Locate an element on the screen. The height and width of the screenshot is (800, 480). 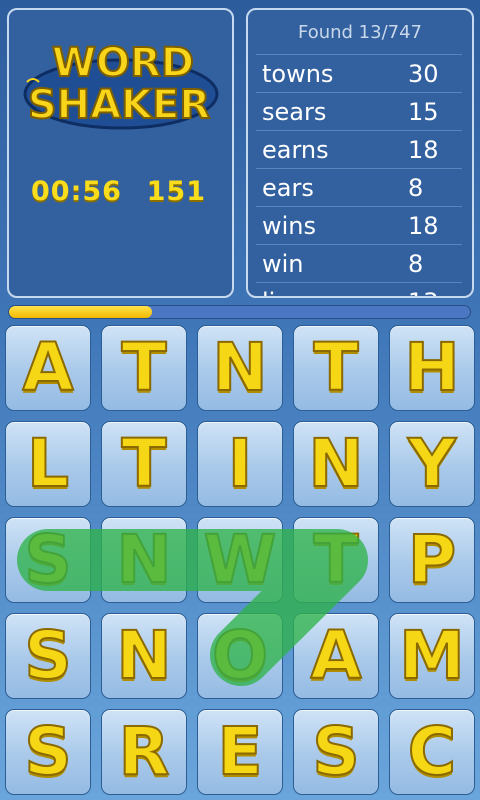
found-word-score: 30 is located at coordinates (423, 73).